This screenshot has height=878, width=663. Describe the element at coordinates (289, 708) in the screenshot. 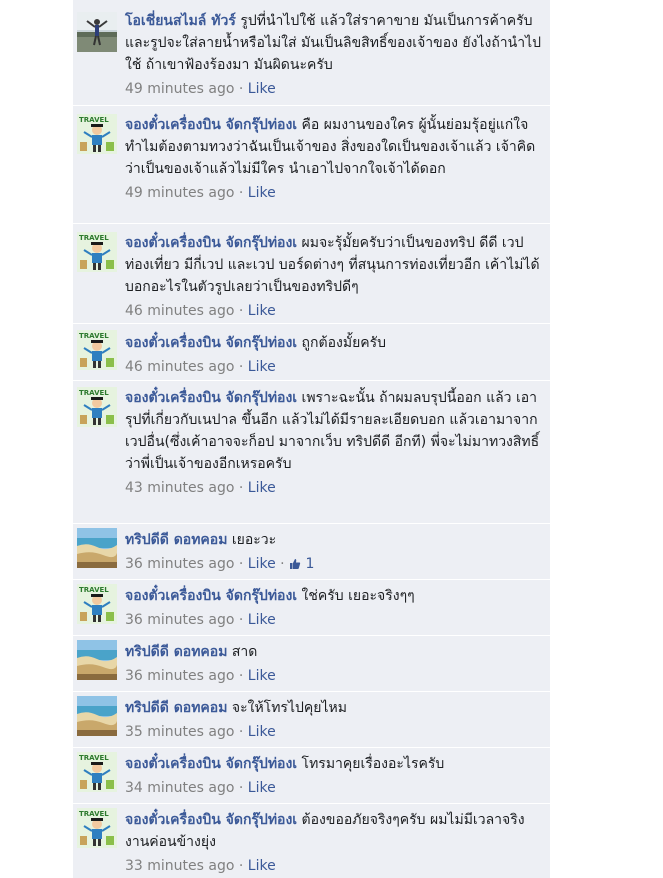

I see `comment-text: จะให้โทรไปคุยไหม` at that location.